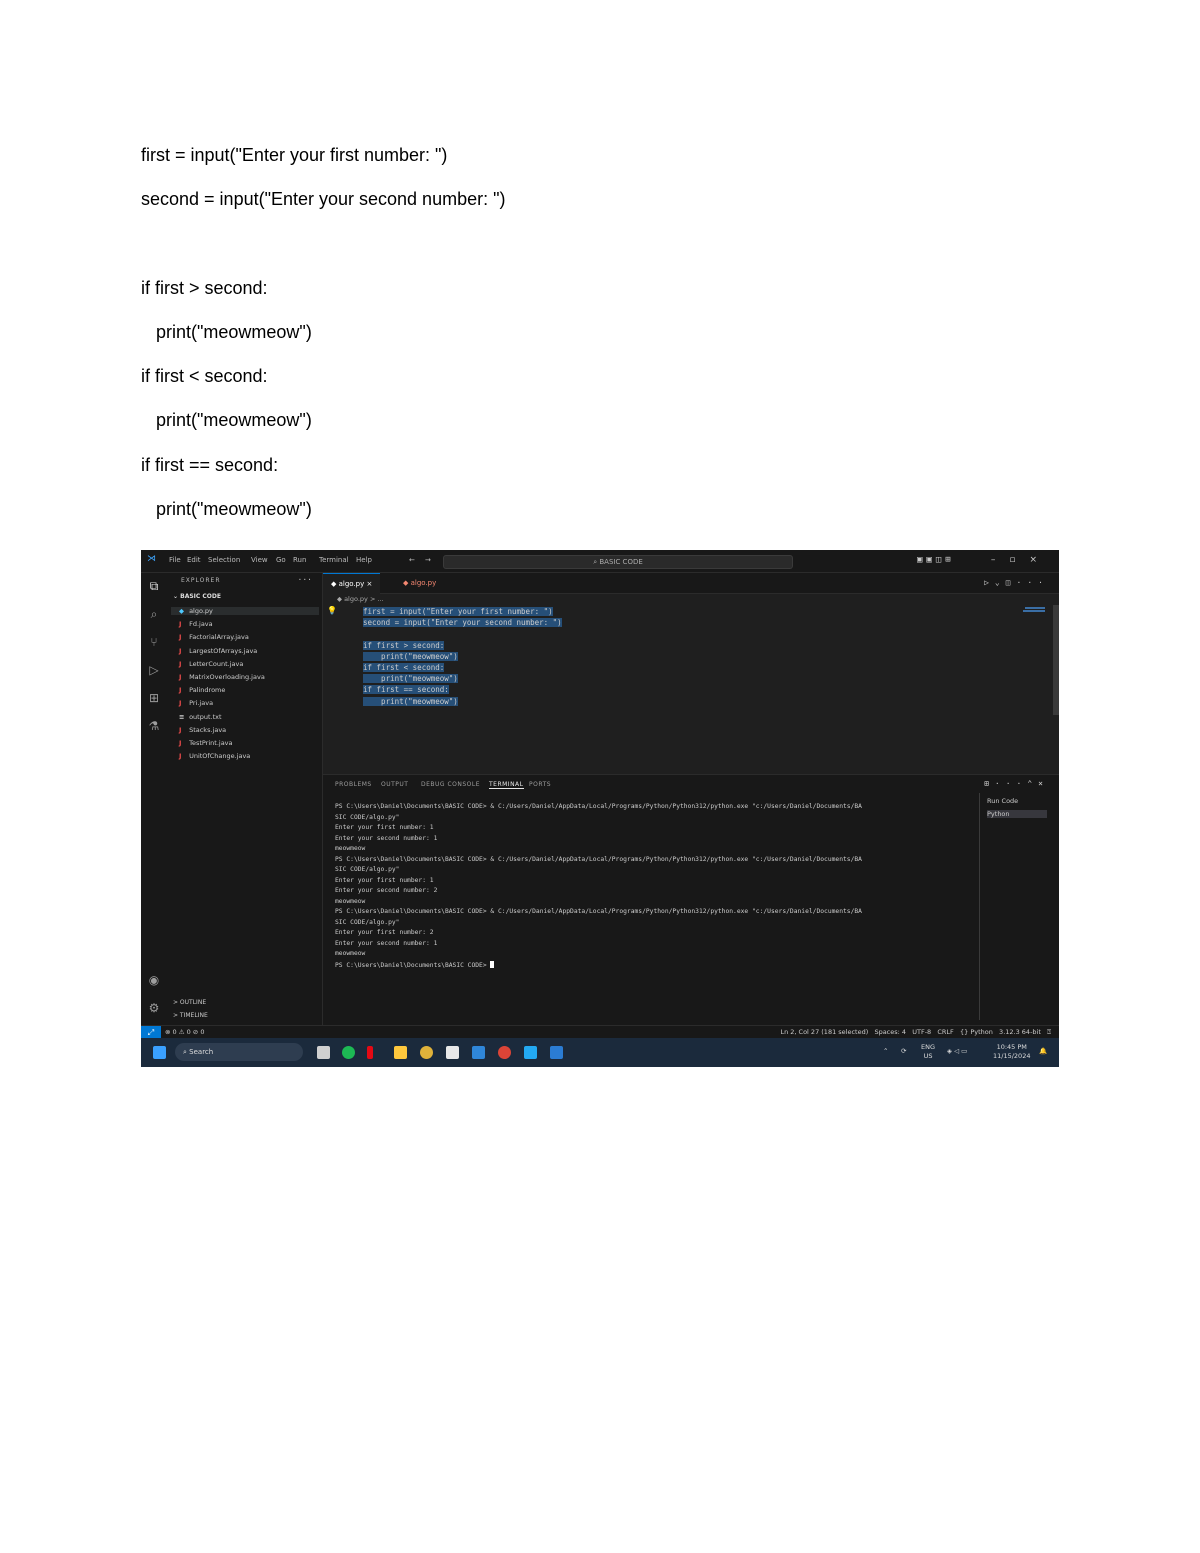 The height and width of the screenshot is (1553, 1200). Describe the element at coordinates (234, 332) in the screenshot. I see `doc-line-4: print("meowmeow")` at that location.